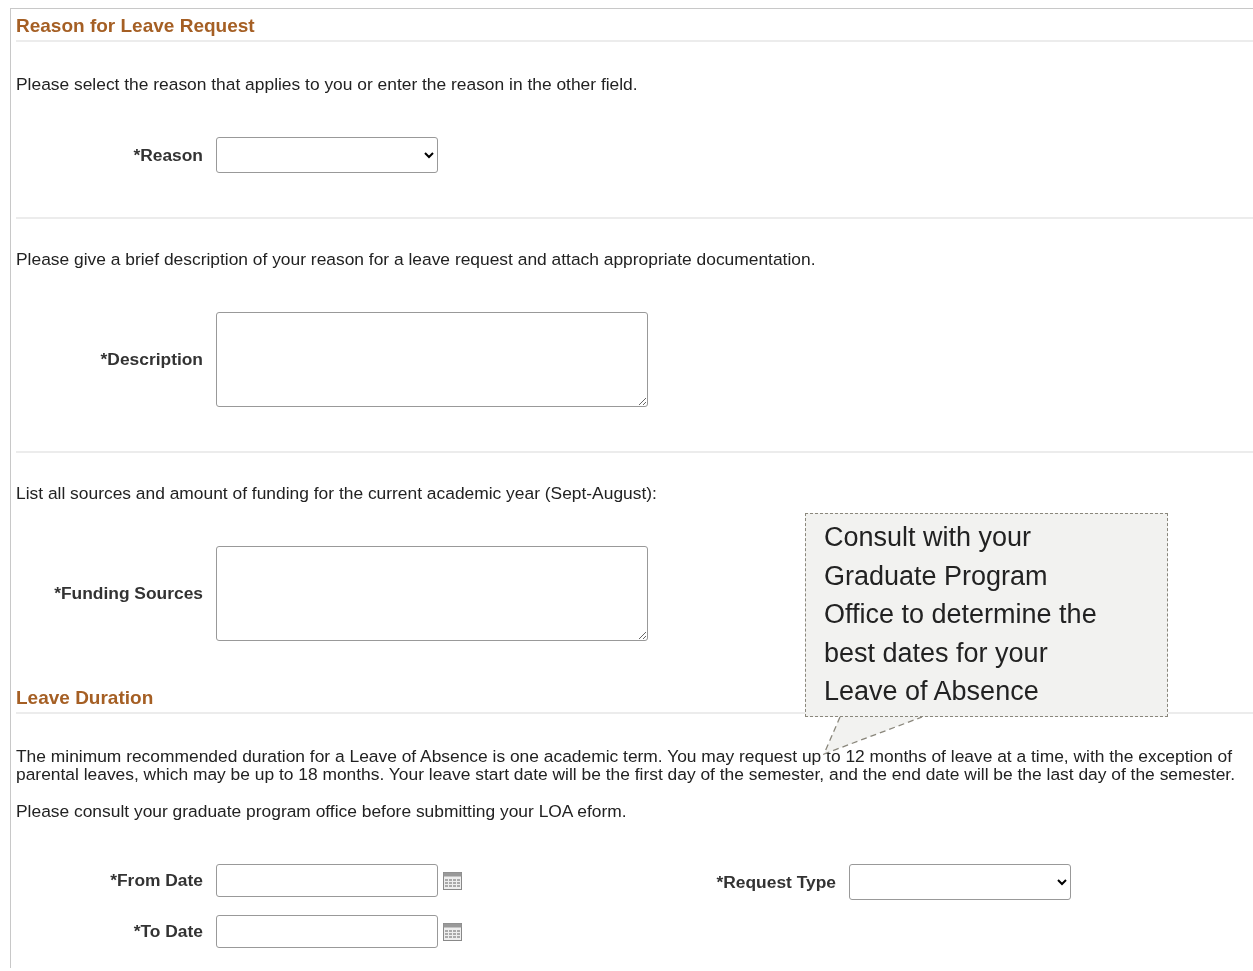 The image size is (1253, 971). Describe the element at coordinates (337, 493) in the screenshot. I see `instruction-text: List all sources and amount of funding for the current academic year (Sept-August):` at that location.